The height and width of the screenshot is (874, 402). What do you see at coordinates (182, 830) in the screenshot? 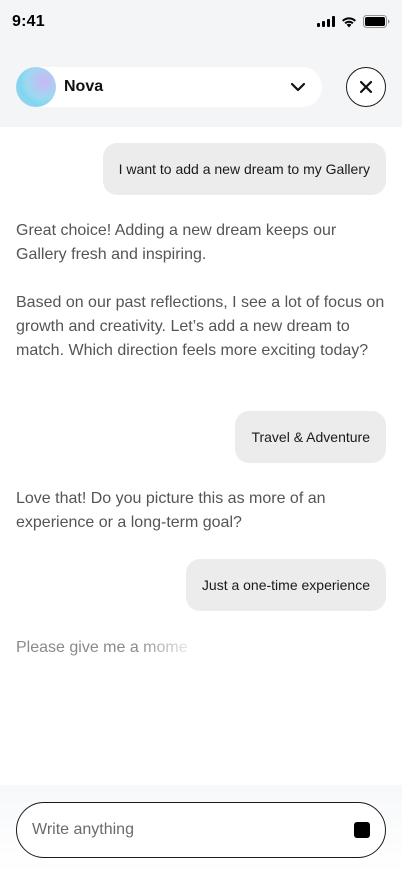
I see `message-input` at bounding box center [182, 830].